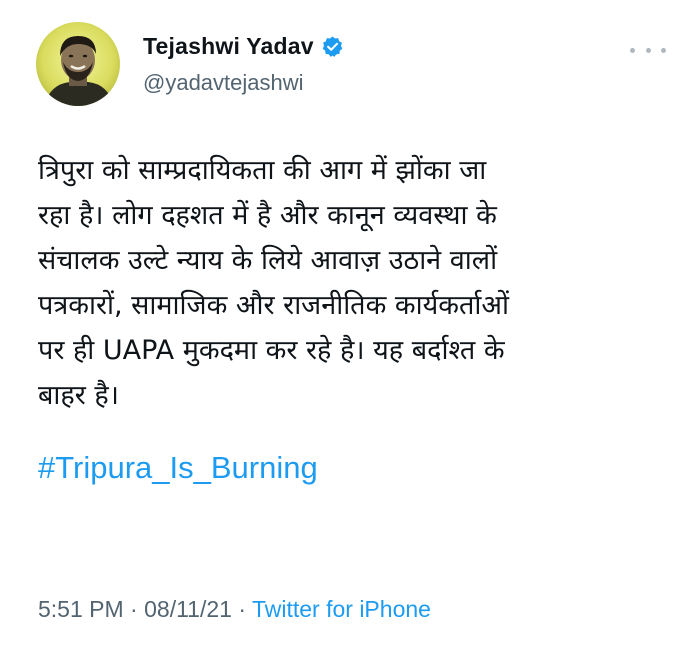 This screenshot has height=648, width=700. I want to click on tweet-source-link: Twitter for iPhone, so click(341, 609).